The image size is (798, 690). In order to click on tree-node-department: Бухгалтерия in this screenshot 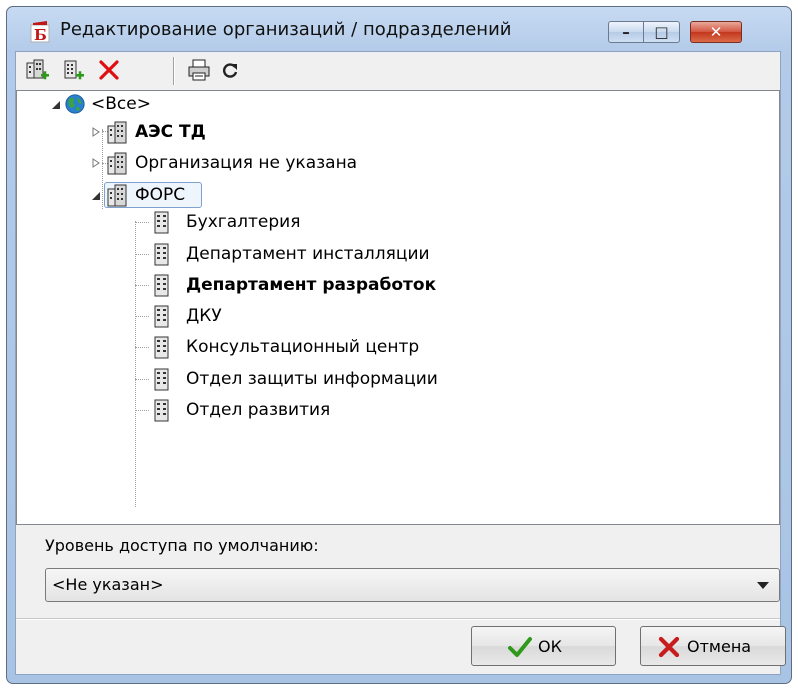, I will do `click(351, 222)`.